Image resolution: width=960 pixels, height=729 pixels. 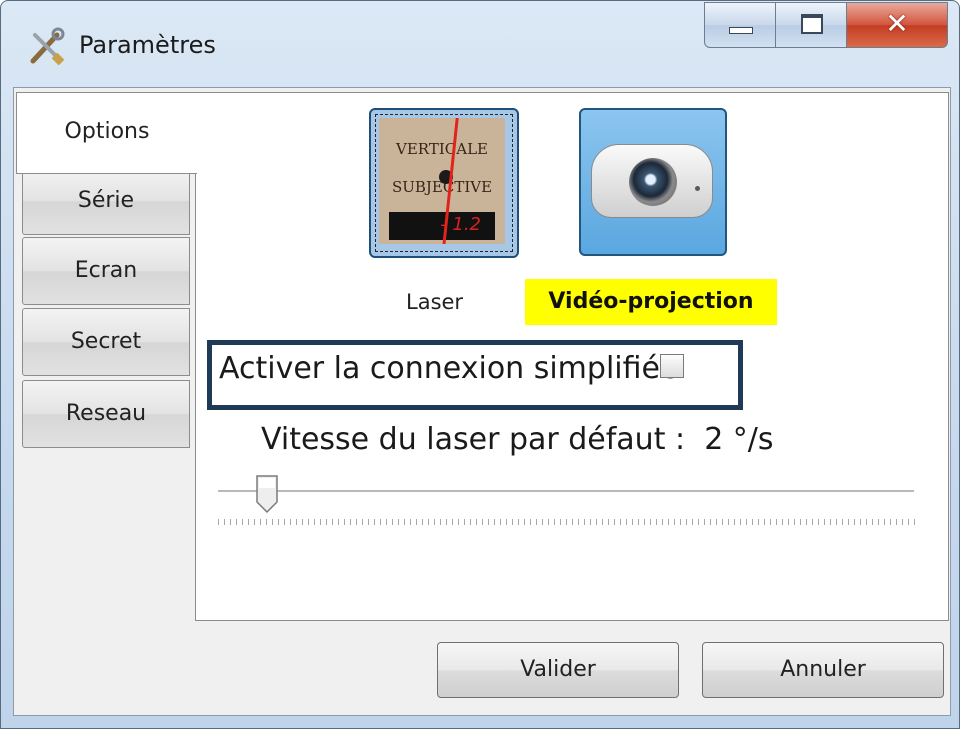 I want to click on laser-speed-text: Vitesse du laser par défaut :, so click(x=473, y=439).